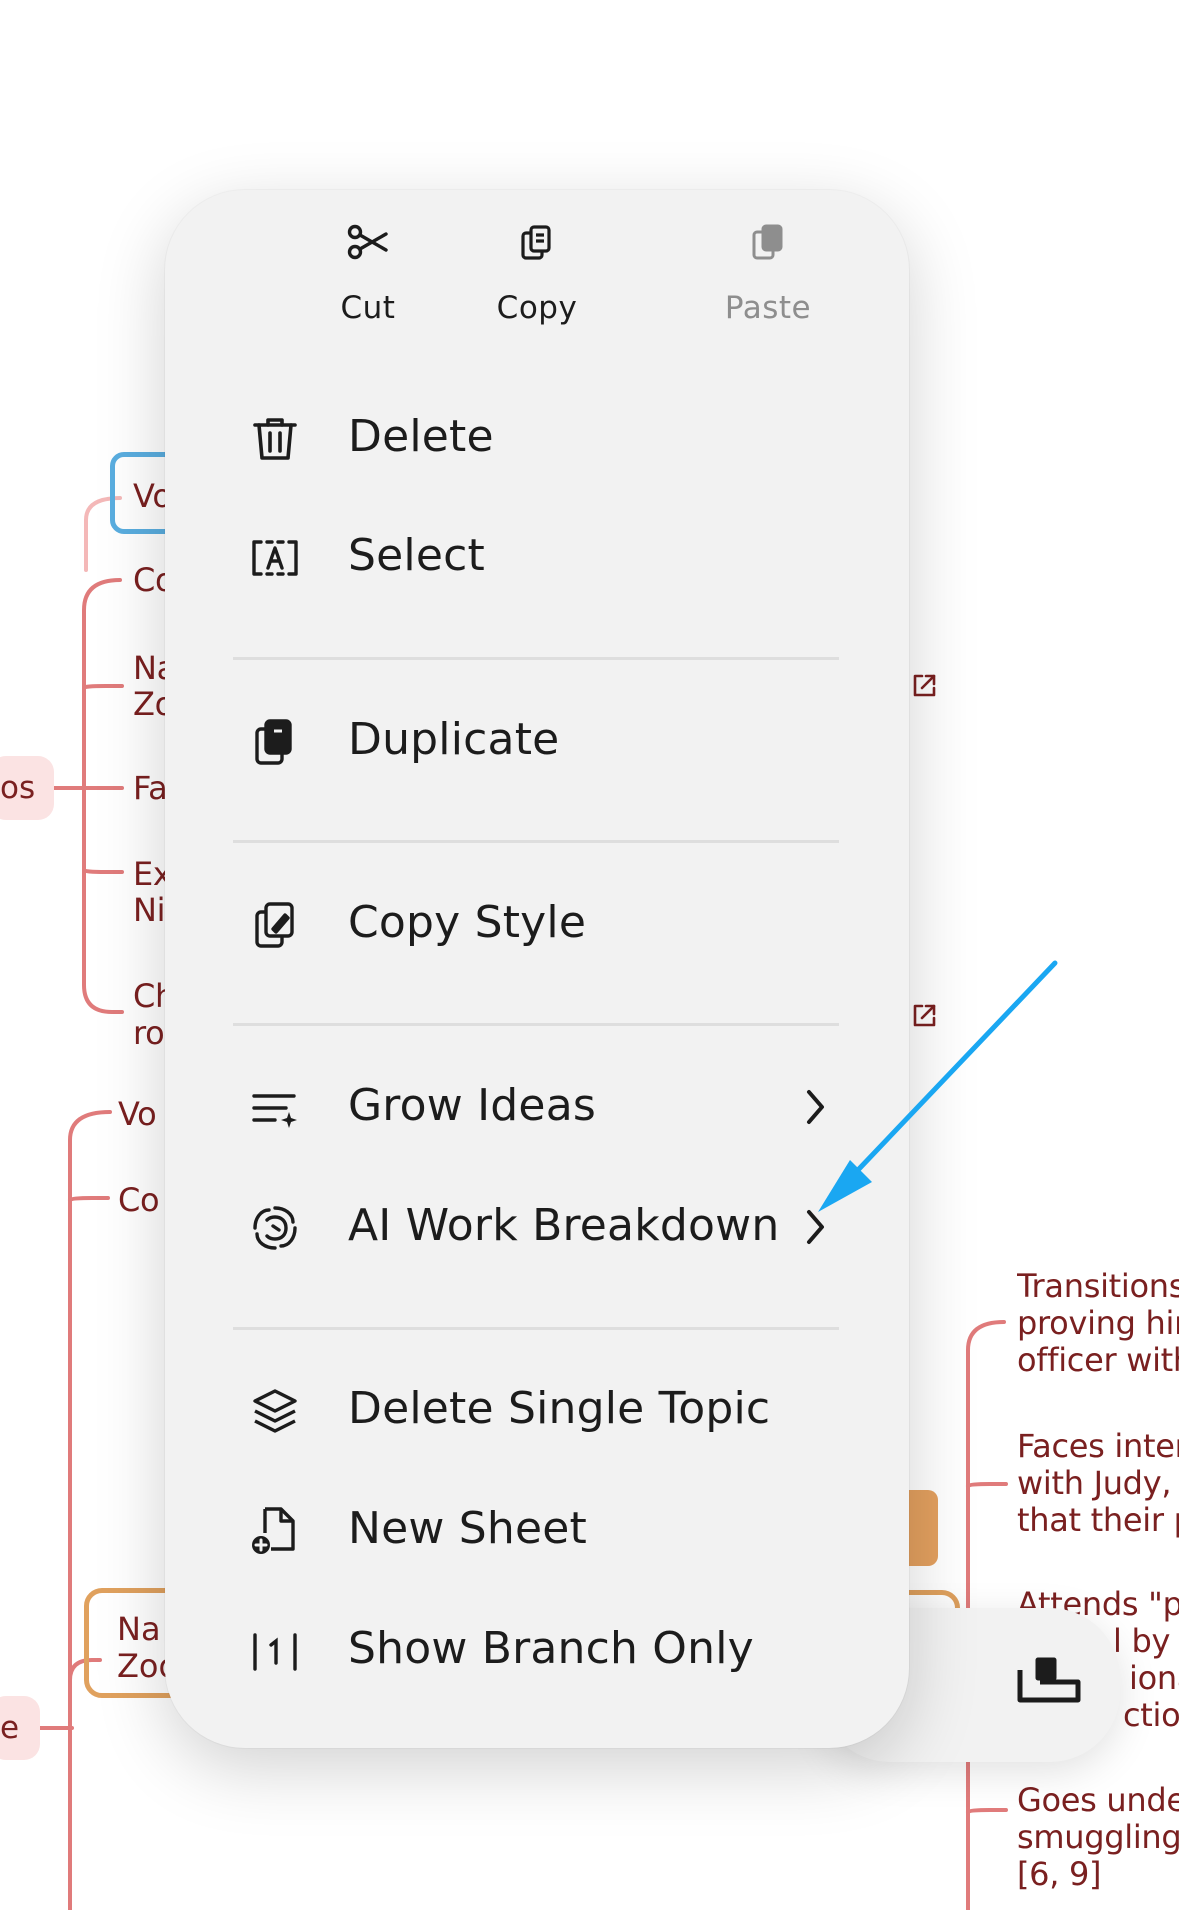 Image resolution: width=1179 pixels, height=1910 pixels. Describe the element at coordinates (149, 704) in the screenshot. I see `topic-text: Zo` at that location.